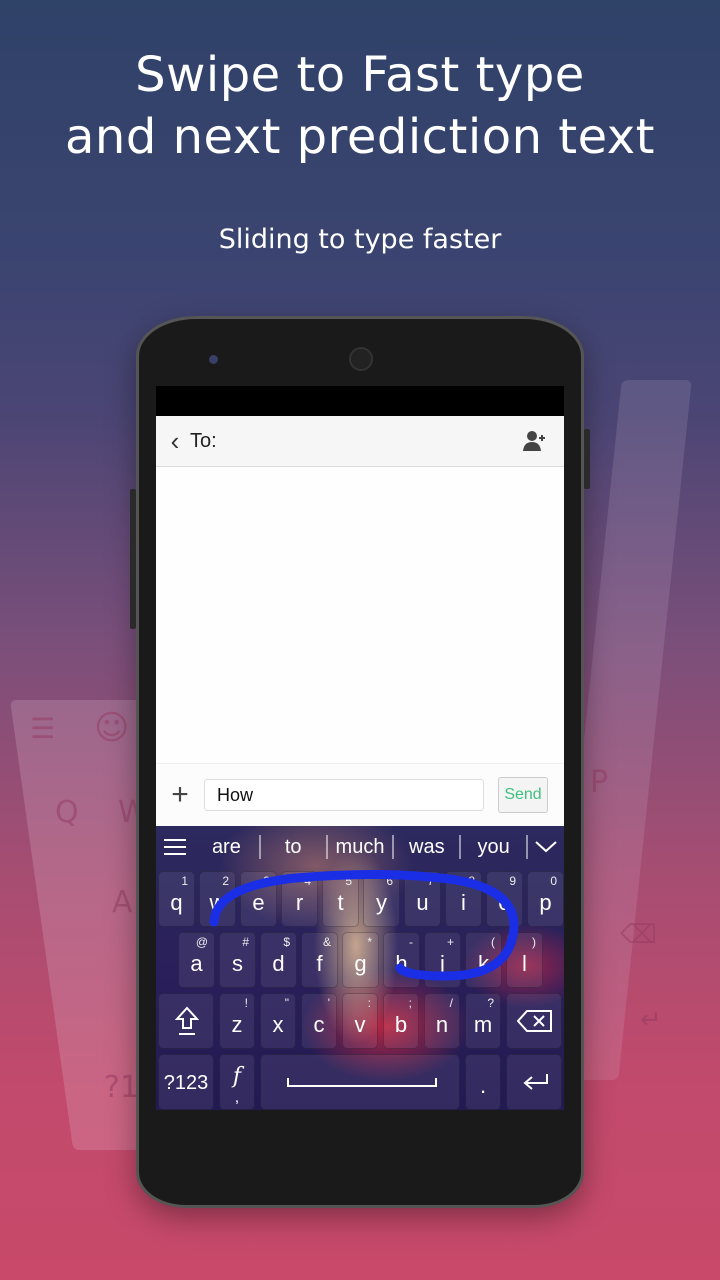 This screenshot has height=1280, width=720. What do you see at coordinates (360, 239) in the screenshot?
I see `promo-subheadline: Sliding to type faster` at bounding box center [360, 239].